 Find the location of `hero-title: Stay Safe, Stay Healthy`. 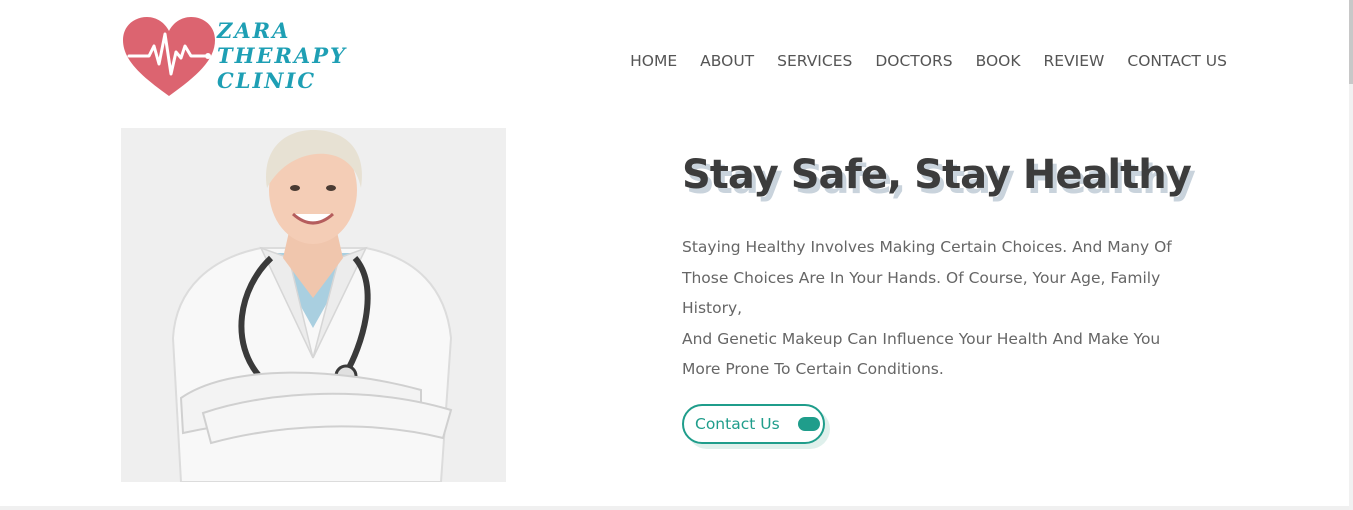

hero-title: Stay Safe, Stay Healthy is located at coordinates (937, 175).